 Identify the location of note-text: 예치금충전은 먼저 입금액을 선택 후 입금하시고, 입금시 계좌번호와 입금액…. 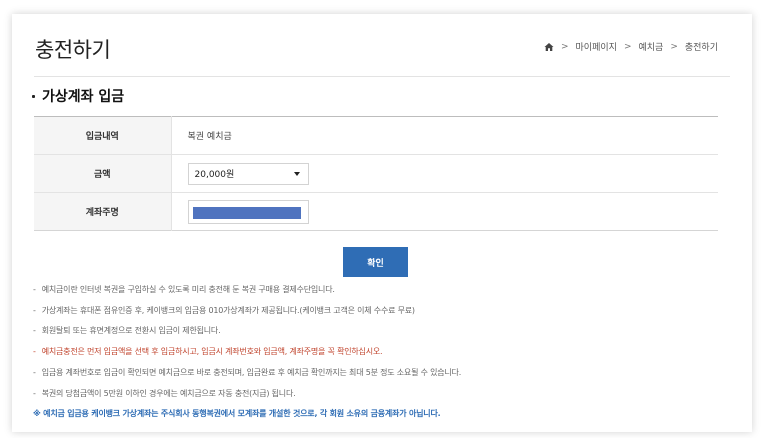
(212, 352).